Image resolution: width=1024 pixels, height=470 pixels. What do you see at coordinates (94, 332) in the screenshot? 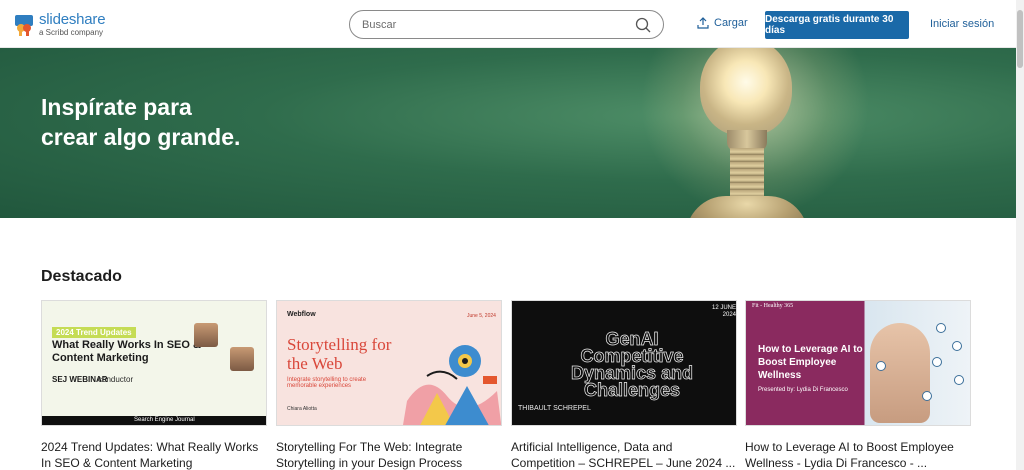
I see `trend-pill: 2024 Trend Updates` at bounding box center [94, 332].